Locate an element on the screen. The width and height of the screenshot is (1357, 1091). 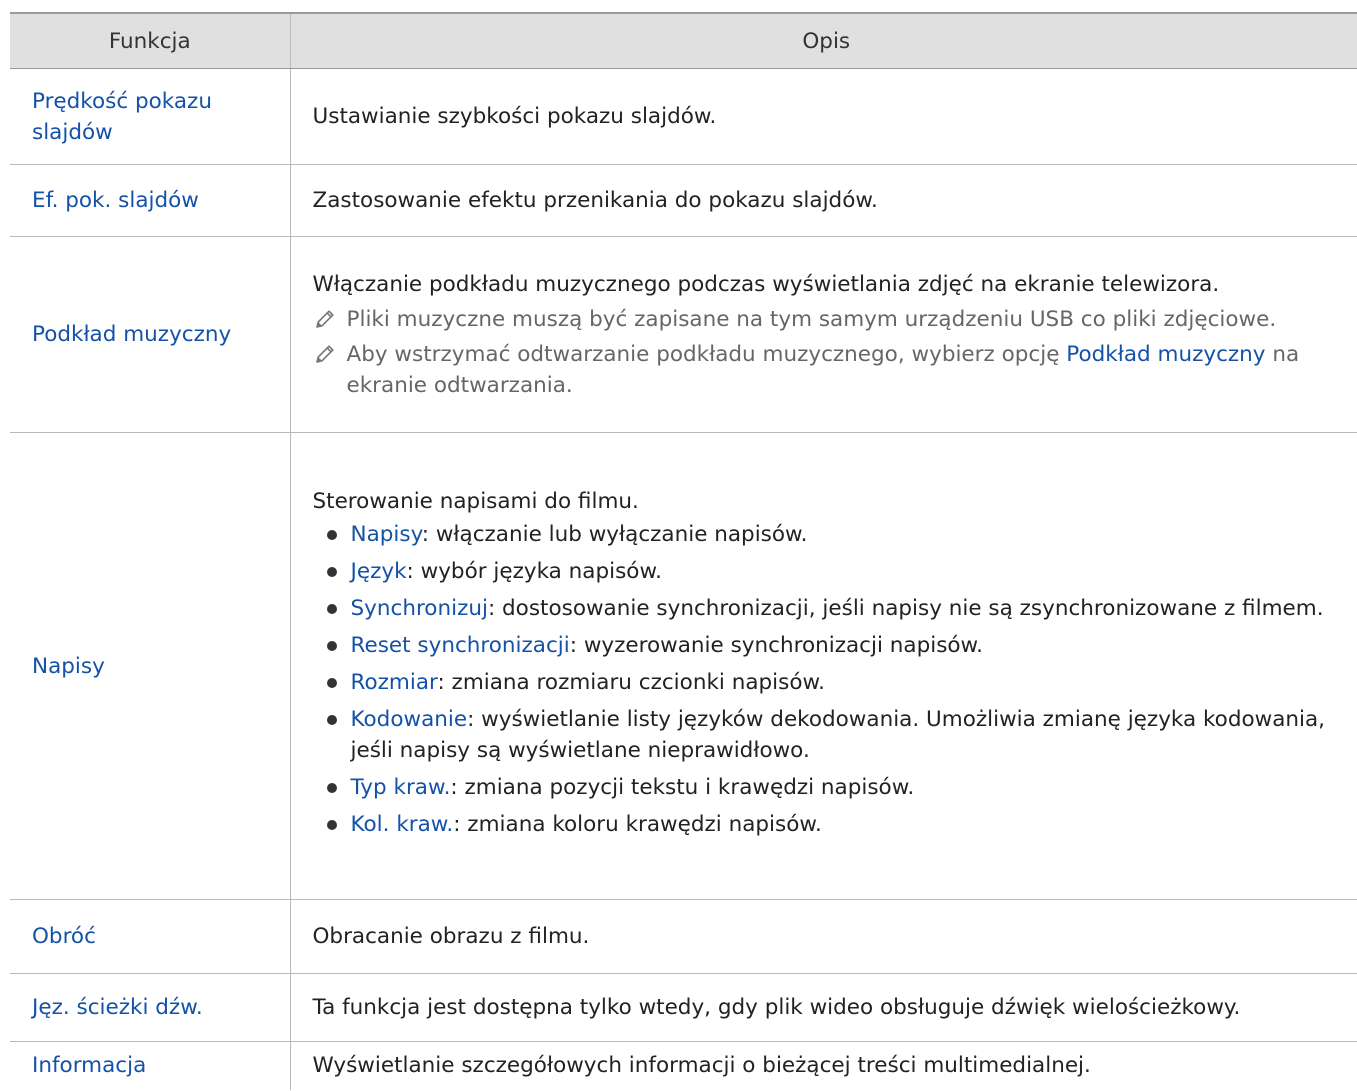
option-text: : zmiana rozmiaru czcionki napisów. is located at coordinates (631, 682).